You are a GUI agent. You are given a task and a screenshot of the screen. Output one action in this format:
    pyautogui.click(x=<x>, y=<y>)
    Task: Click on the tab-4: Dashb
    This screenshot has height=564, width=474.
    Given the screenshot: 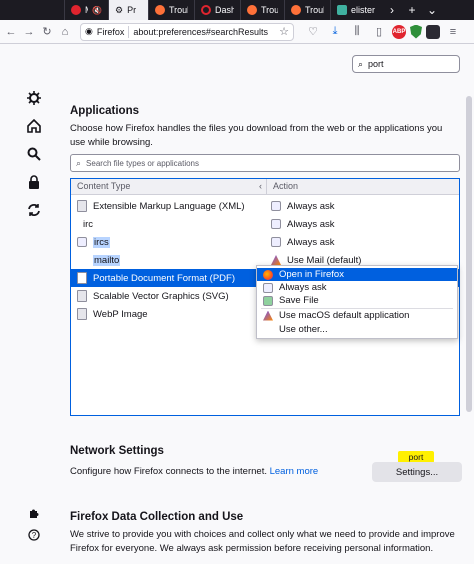 What is the action you would take?
    pyautogui.click(x=217, y=10)
    